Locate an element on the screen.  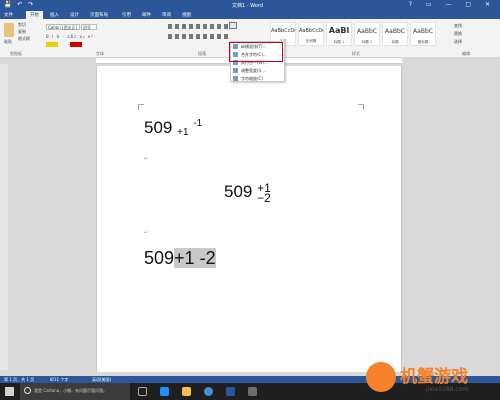
style-name: 标题 is located at coordinates (395, 42).